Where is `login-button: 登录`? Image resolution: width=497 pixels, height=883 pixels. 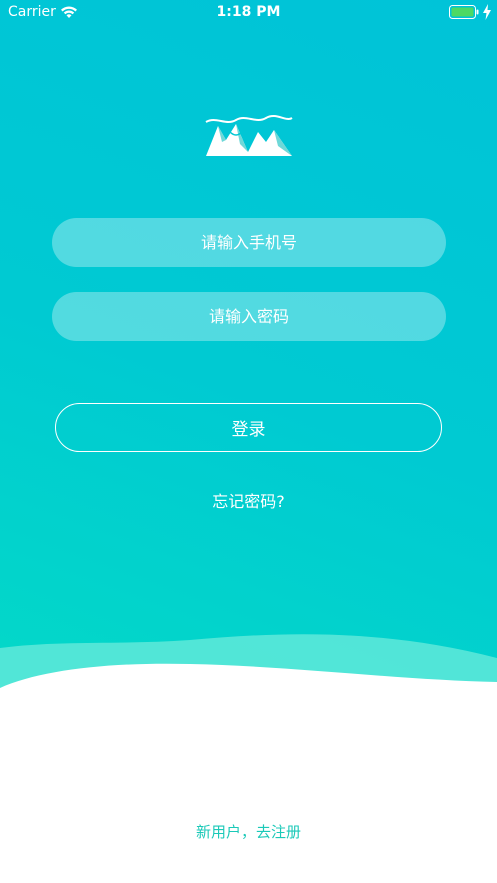 login-button: 登录 is located at coordinates (248, 427).